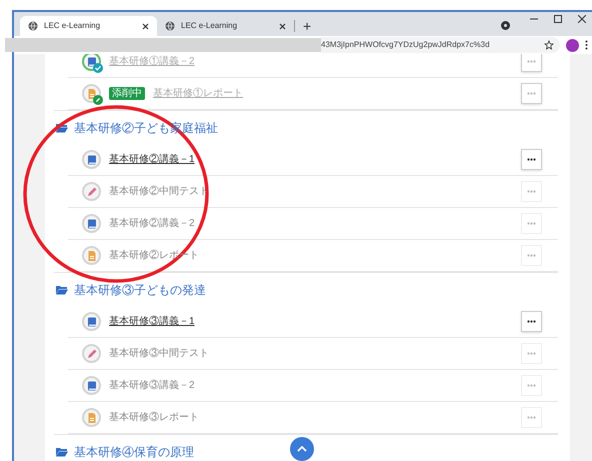 This screenshot has width=592, height=461. What do you see at coordinates (534, 19) in the screenshot?
I see `minimize-icon` at bounding box center [534, 19].